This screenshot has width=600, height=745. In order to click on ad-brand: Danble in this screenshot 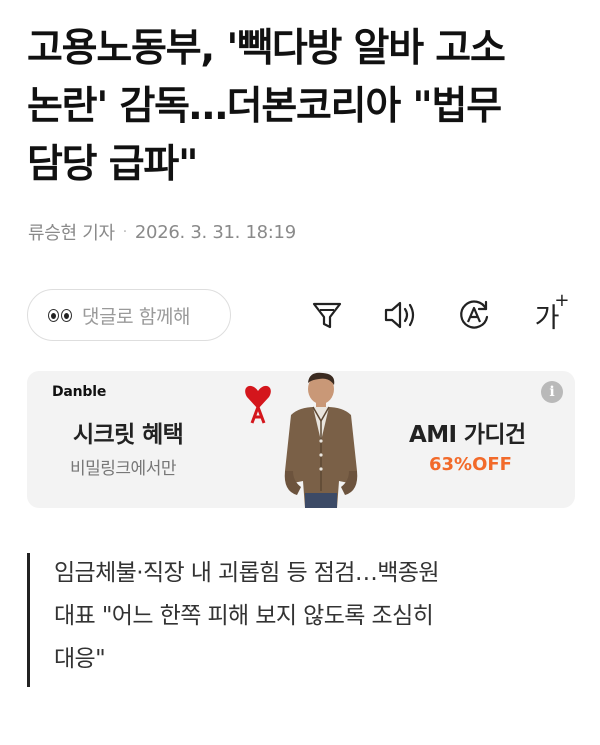, I will do `click(79, 392)`.